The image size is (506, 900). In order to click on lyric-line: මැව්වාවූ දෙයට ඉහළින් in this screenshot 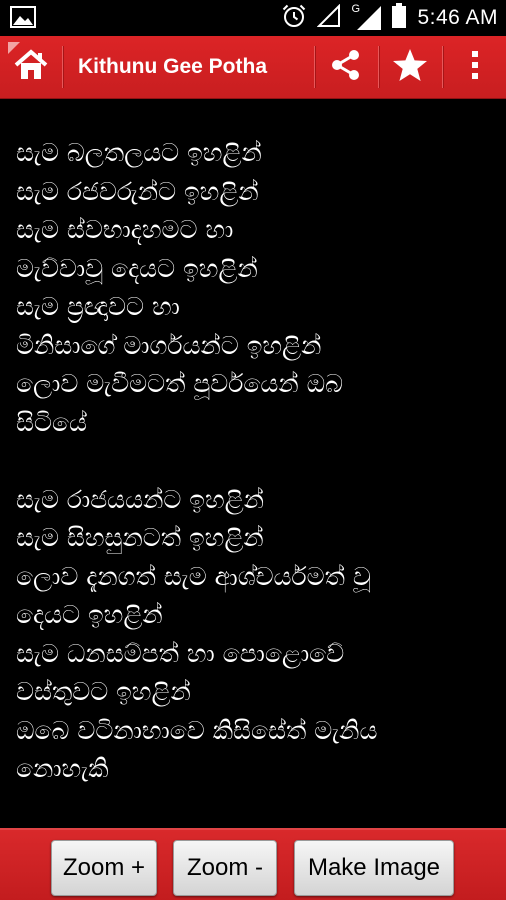, I will do `click(137, 268)`.